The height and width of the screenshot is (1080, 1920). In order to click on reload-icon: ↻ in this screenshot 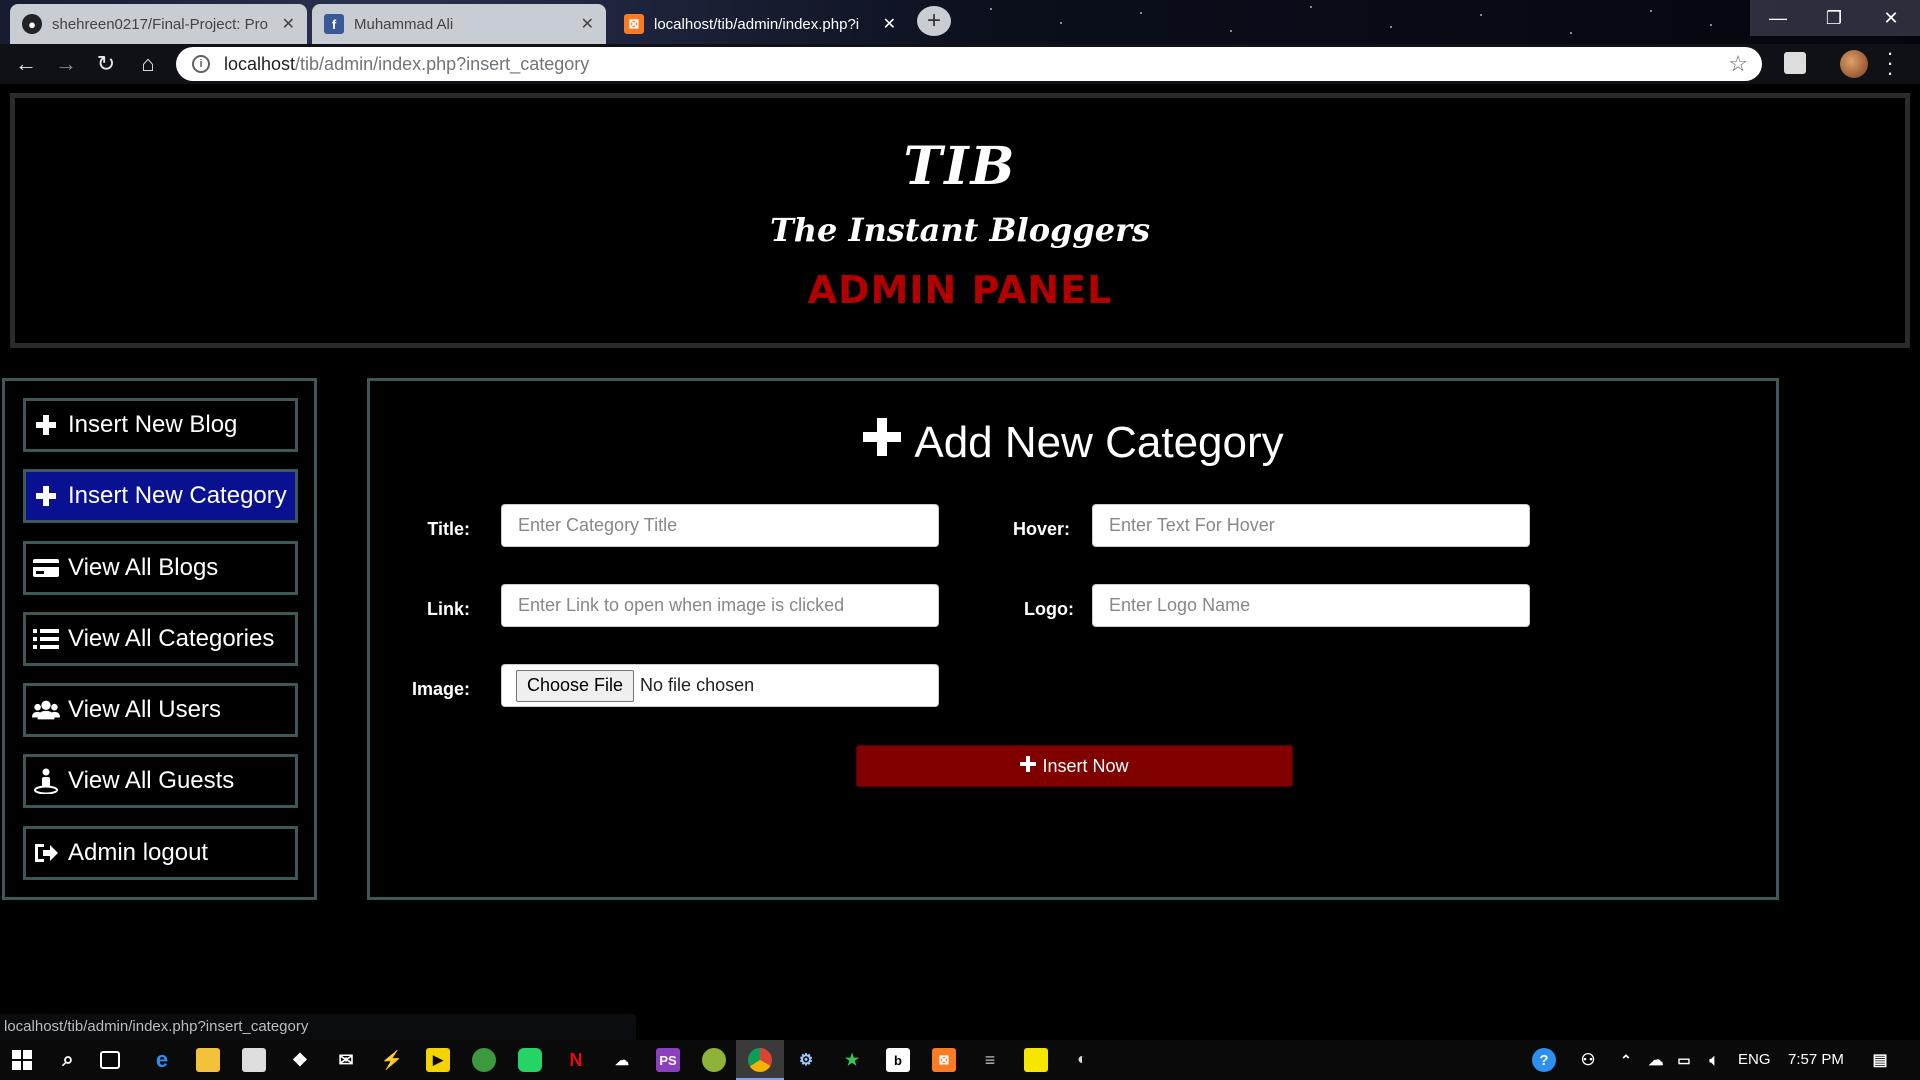, I will do `click(106, 64)`.